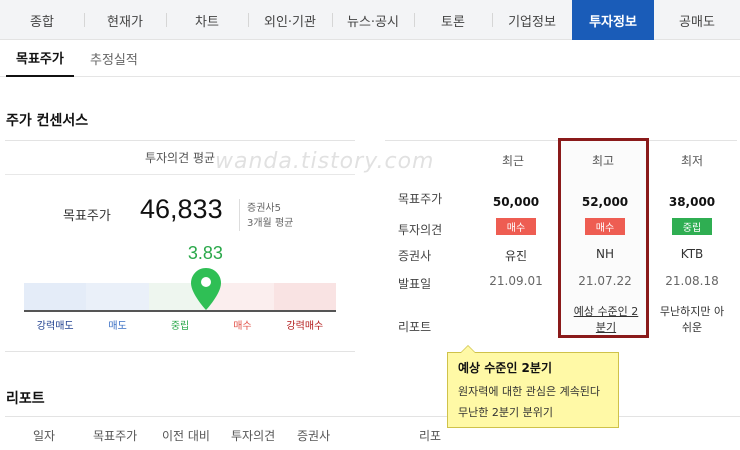 The image size is (740, 450). I want to click on tab-short-selling: 공매도, so click(697, 20).